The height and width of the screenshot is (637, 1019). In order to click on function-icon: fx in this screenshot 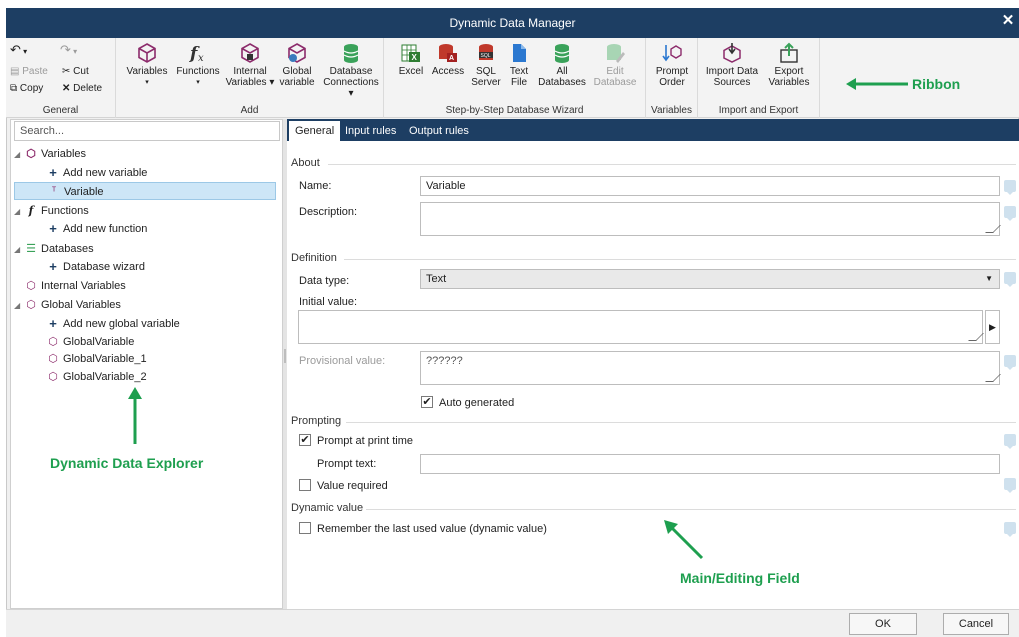, I will do `click(196, 54)`.